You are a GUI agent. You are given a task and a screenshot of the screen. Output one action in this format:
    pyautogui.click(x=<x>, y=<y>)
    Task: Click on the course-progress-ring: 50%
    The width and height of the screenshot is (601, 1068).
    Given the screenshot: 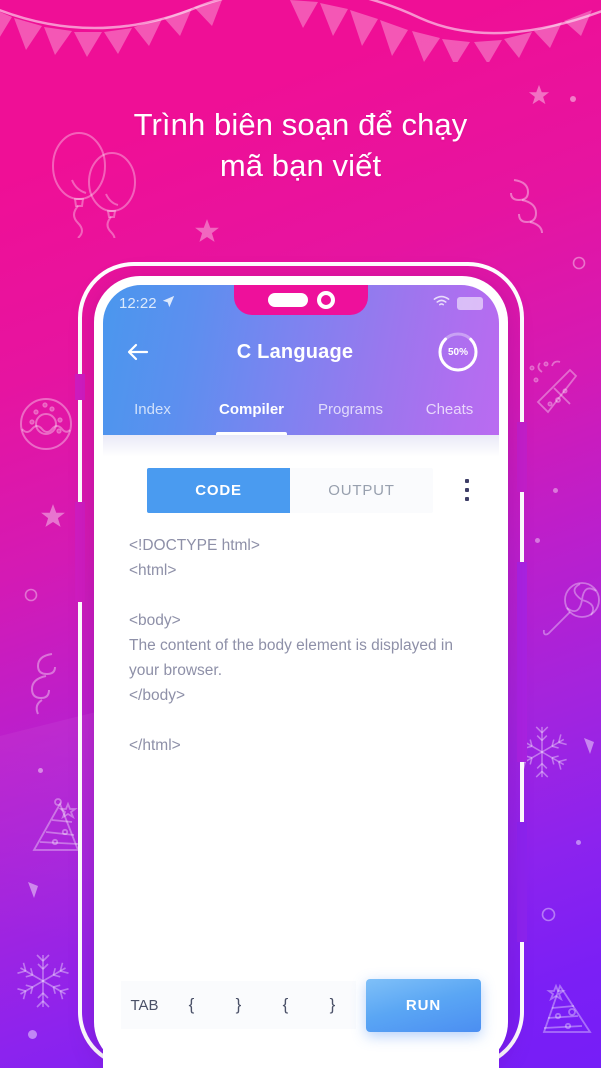 What is the action you would take?
    pyautogui.click(x=458, y=352)
    